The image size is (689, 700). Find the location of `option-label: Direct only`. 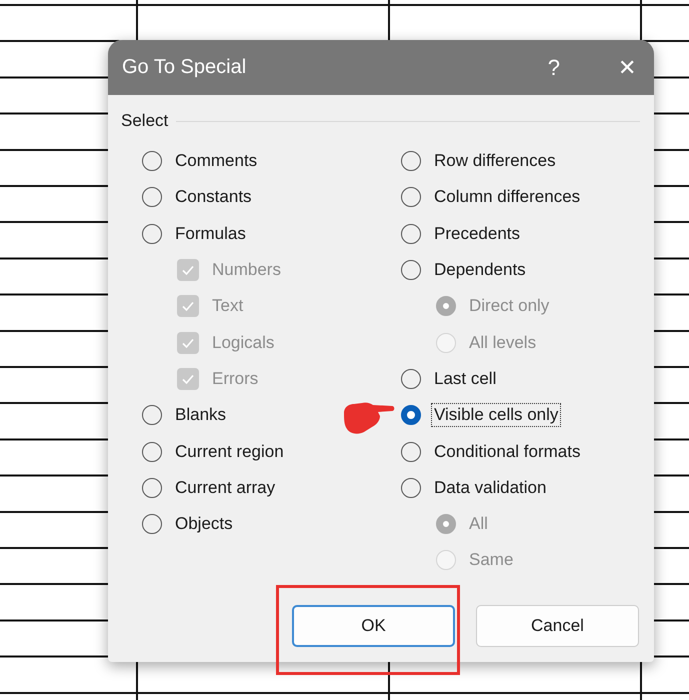

option-label: Direct only is located at coordinates (509, 306).